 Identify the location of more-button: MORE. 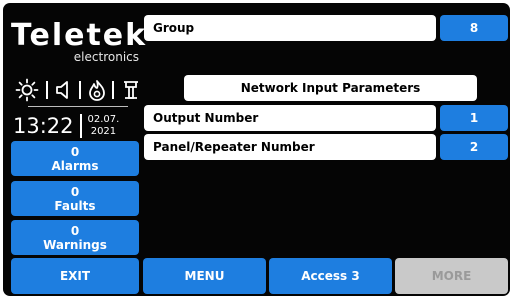
(451, 276).